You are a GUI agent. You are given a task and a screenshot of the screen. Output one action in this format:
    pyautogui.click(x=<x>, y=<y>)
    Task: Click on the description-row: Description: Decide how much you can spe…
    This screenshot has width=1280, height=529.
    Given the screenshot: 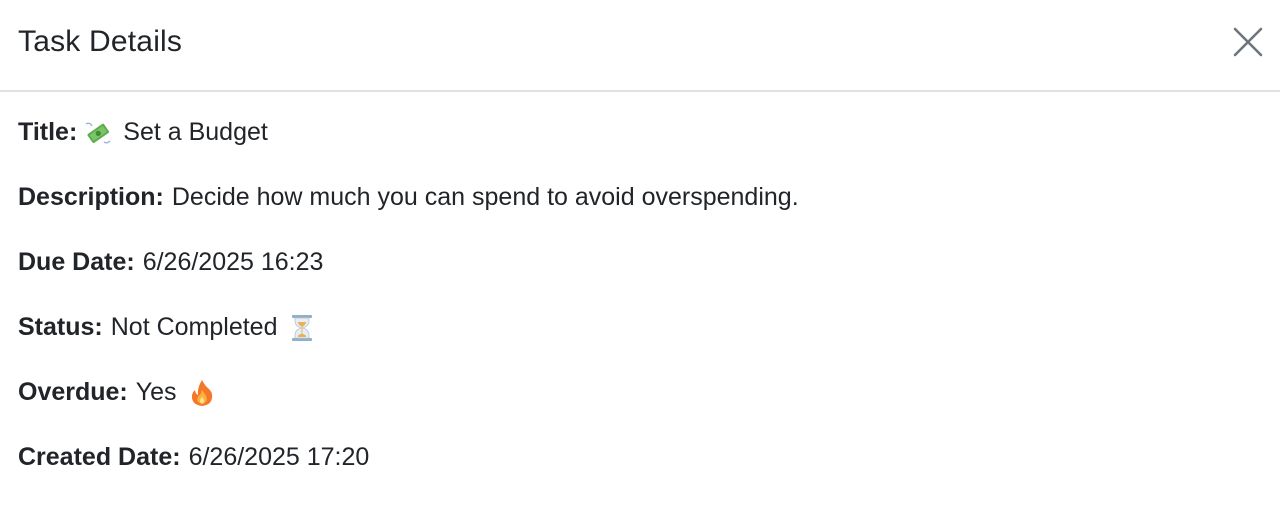 What is the action you would take?
    pyautogui.click(x=640, y=197)
    